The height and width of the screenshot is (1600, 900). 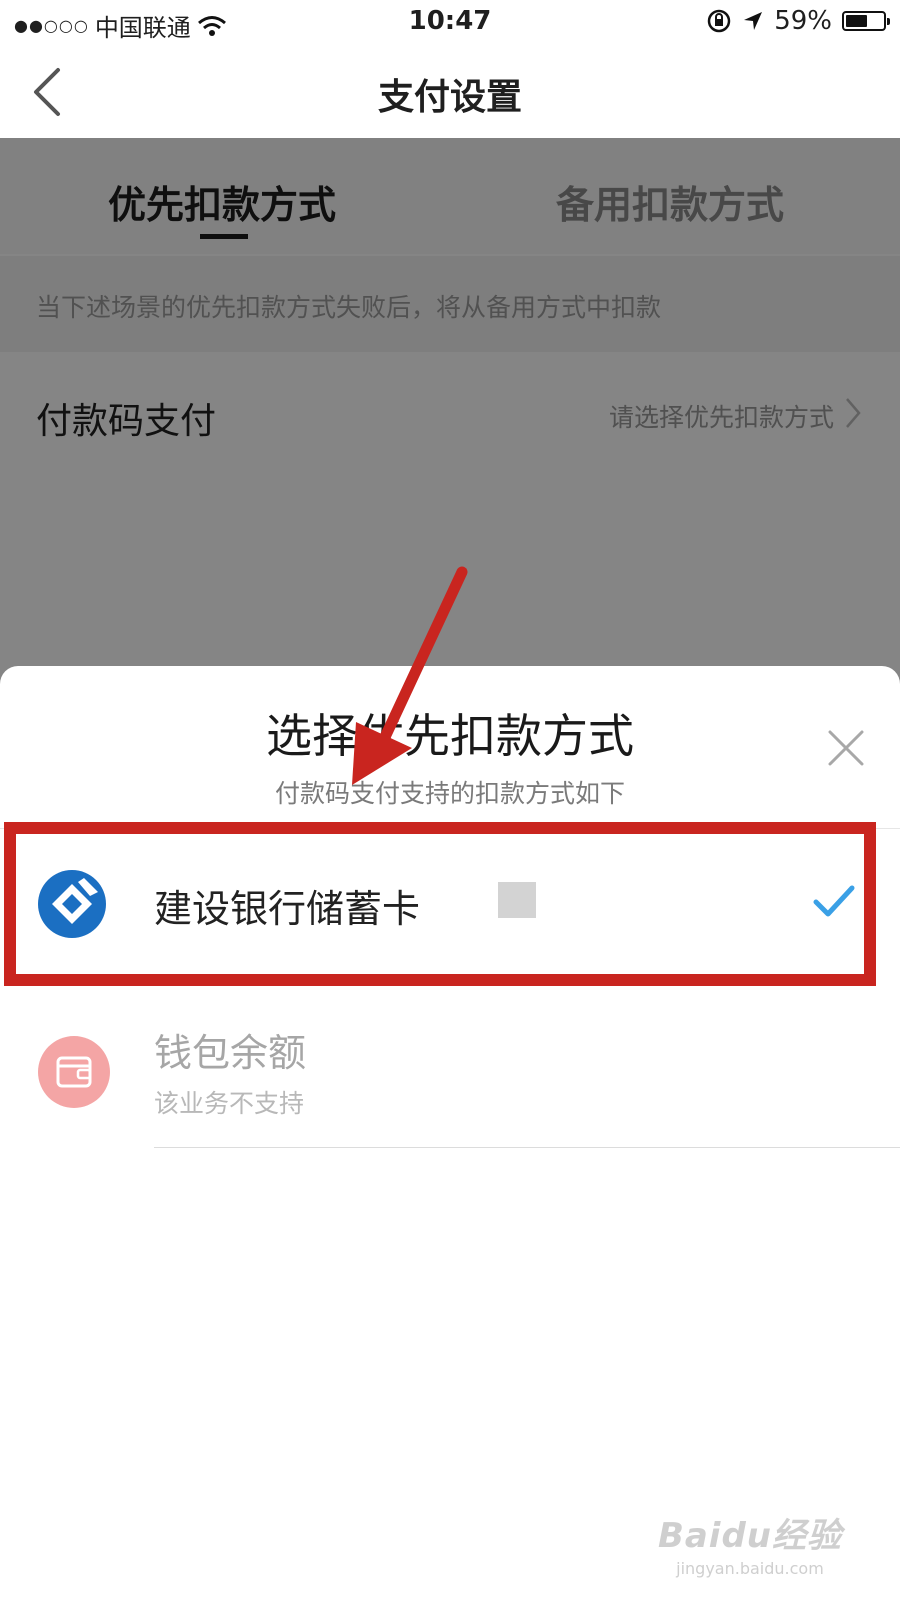 I want to click on close-button, so click(x=846, y=748).